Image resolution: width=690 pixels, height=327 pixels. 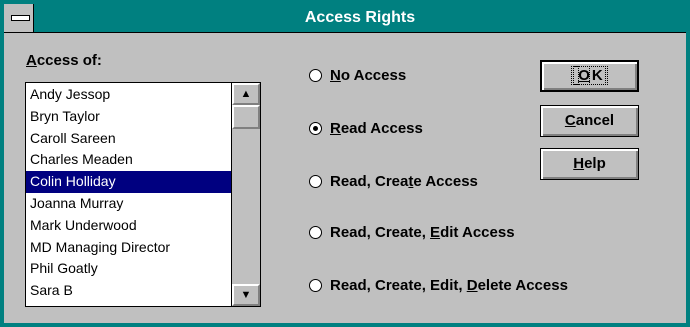 I want to click on option-no-access: No Access, so click(x=357, y=75).